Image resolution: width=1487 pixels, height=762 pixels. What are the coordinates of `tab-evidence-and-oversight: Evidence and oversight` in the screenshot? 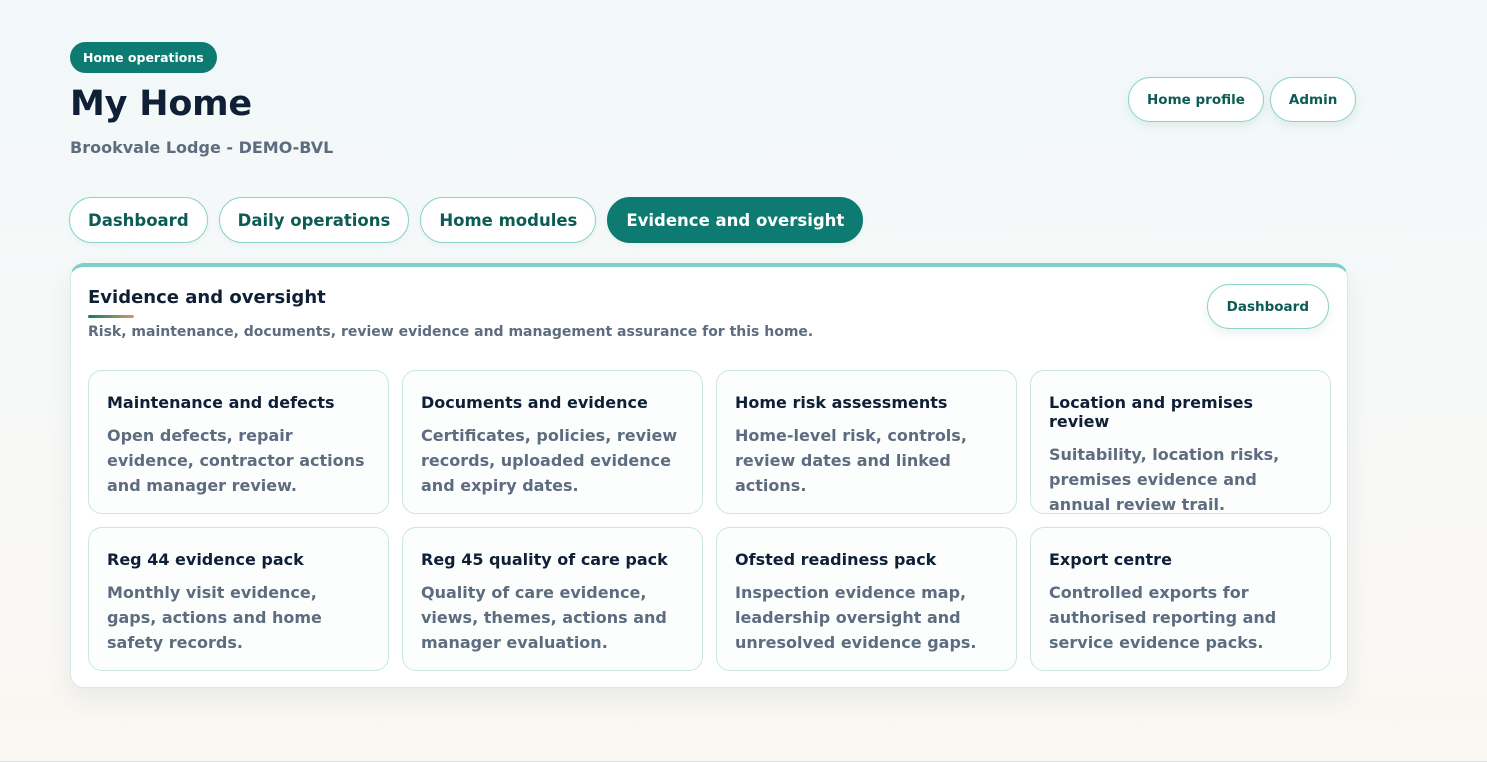 It's located at (735, 220).